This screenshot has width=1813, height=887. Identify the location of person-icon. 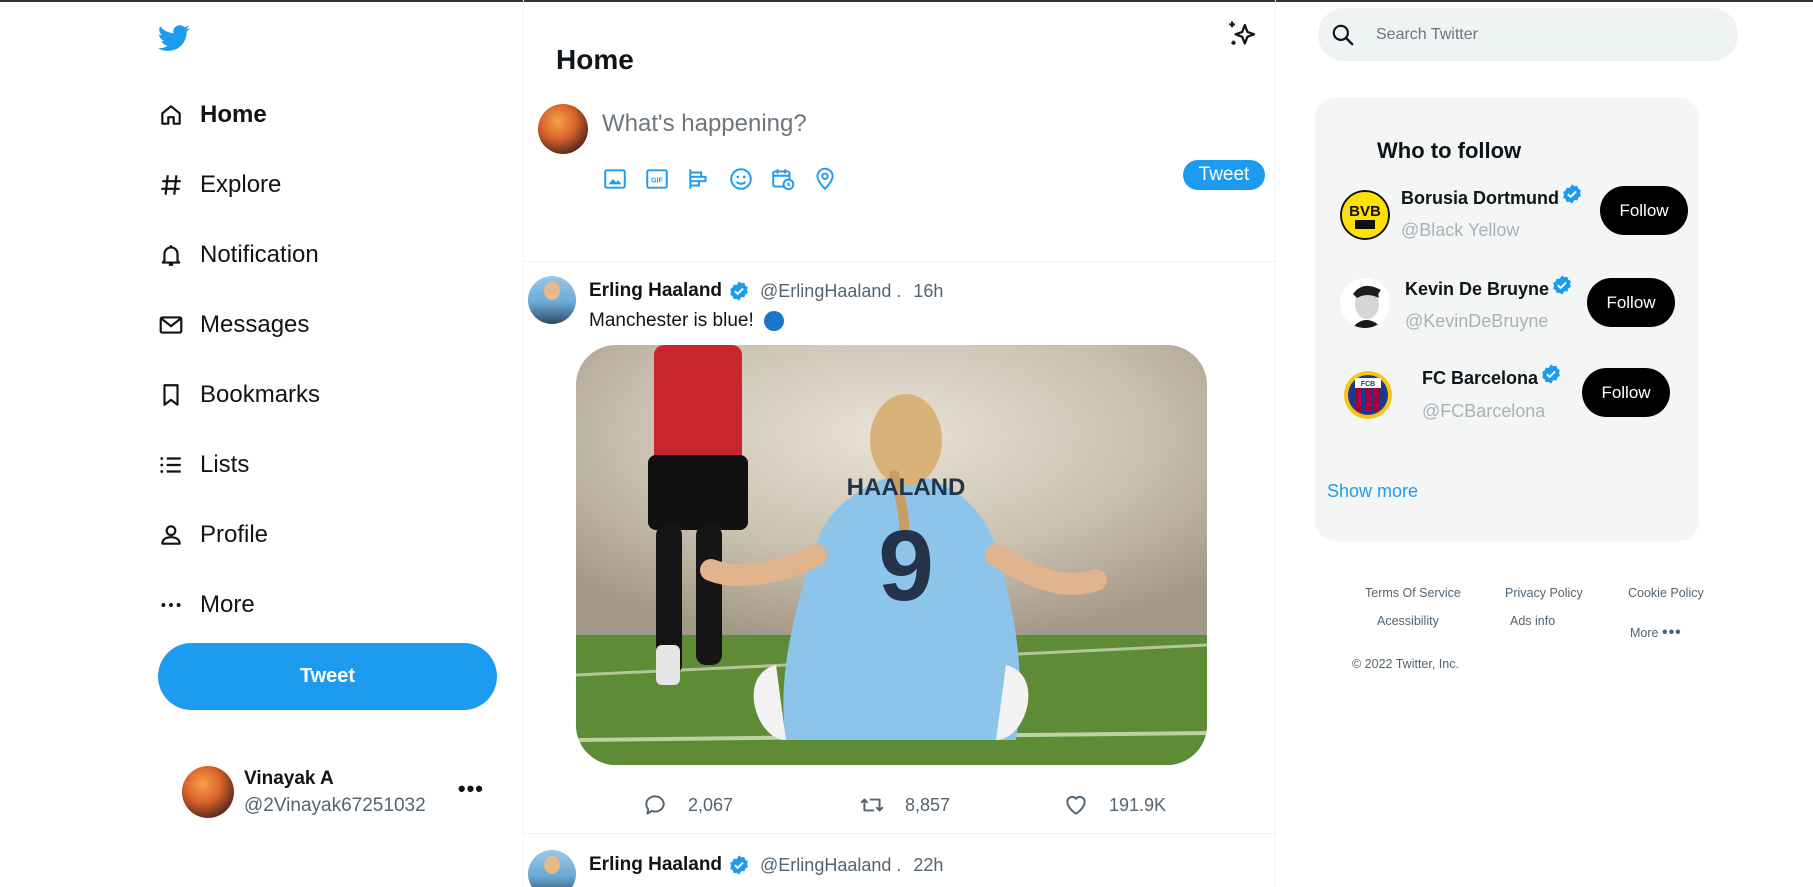
(171, 535).